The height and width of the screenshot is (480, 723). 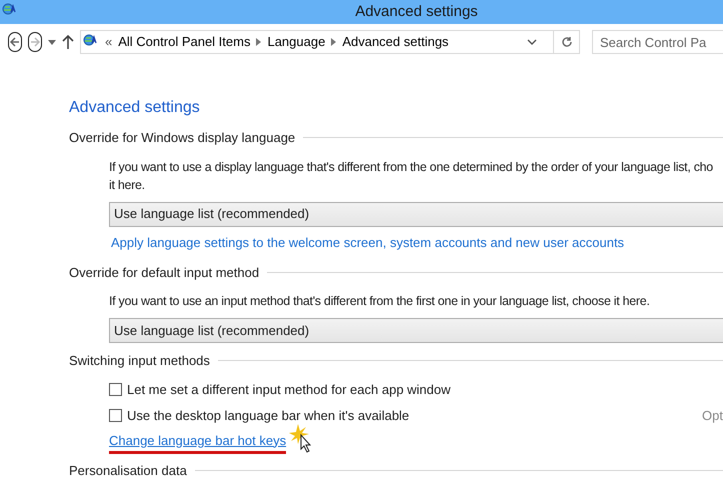 I want to click on settings-link: Apply language settings to the welcome screen, system accounts and new user accounts, so click(x=366, y=242).